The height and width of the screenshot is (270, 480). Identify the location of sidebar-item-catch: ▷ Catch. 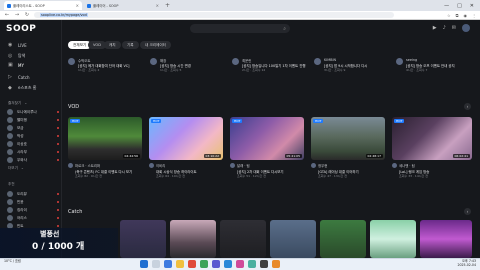
(19, 78).